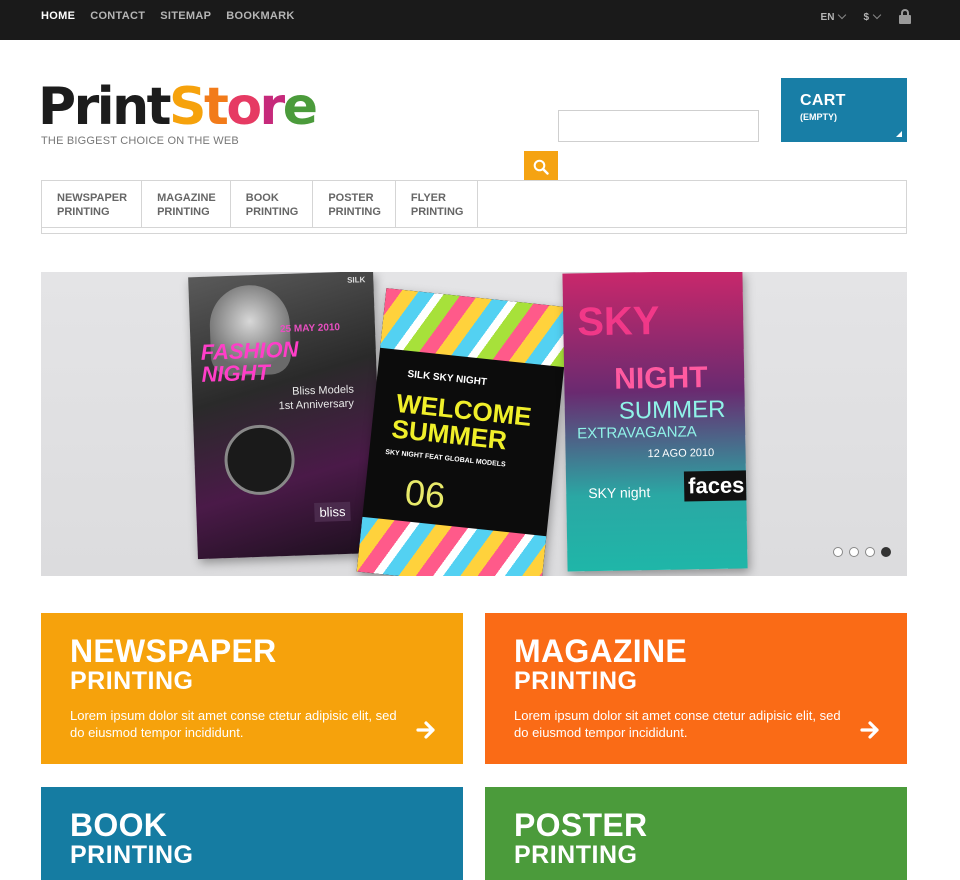 This screenshot has width=960, height=880. Describe the element at coordinates (601, 651) in the screenshot. I see `tile-title: MAGAZINE` at that location.